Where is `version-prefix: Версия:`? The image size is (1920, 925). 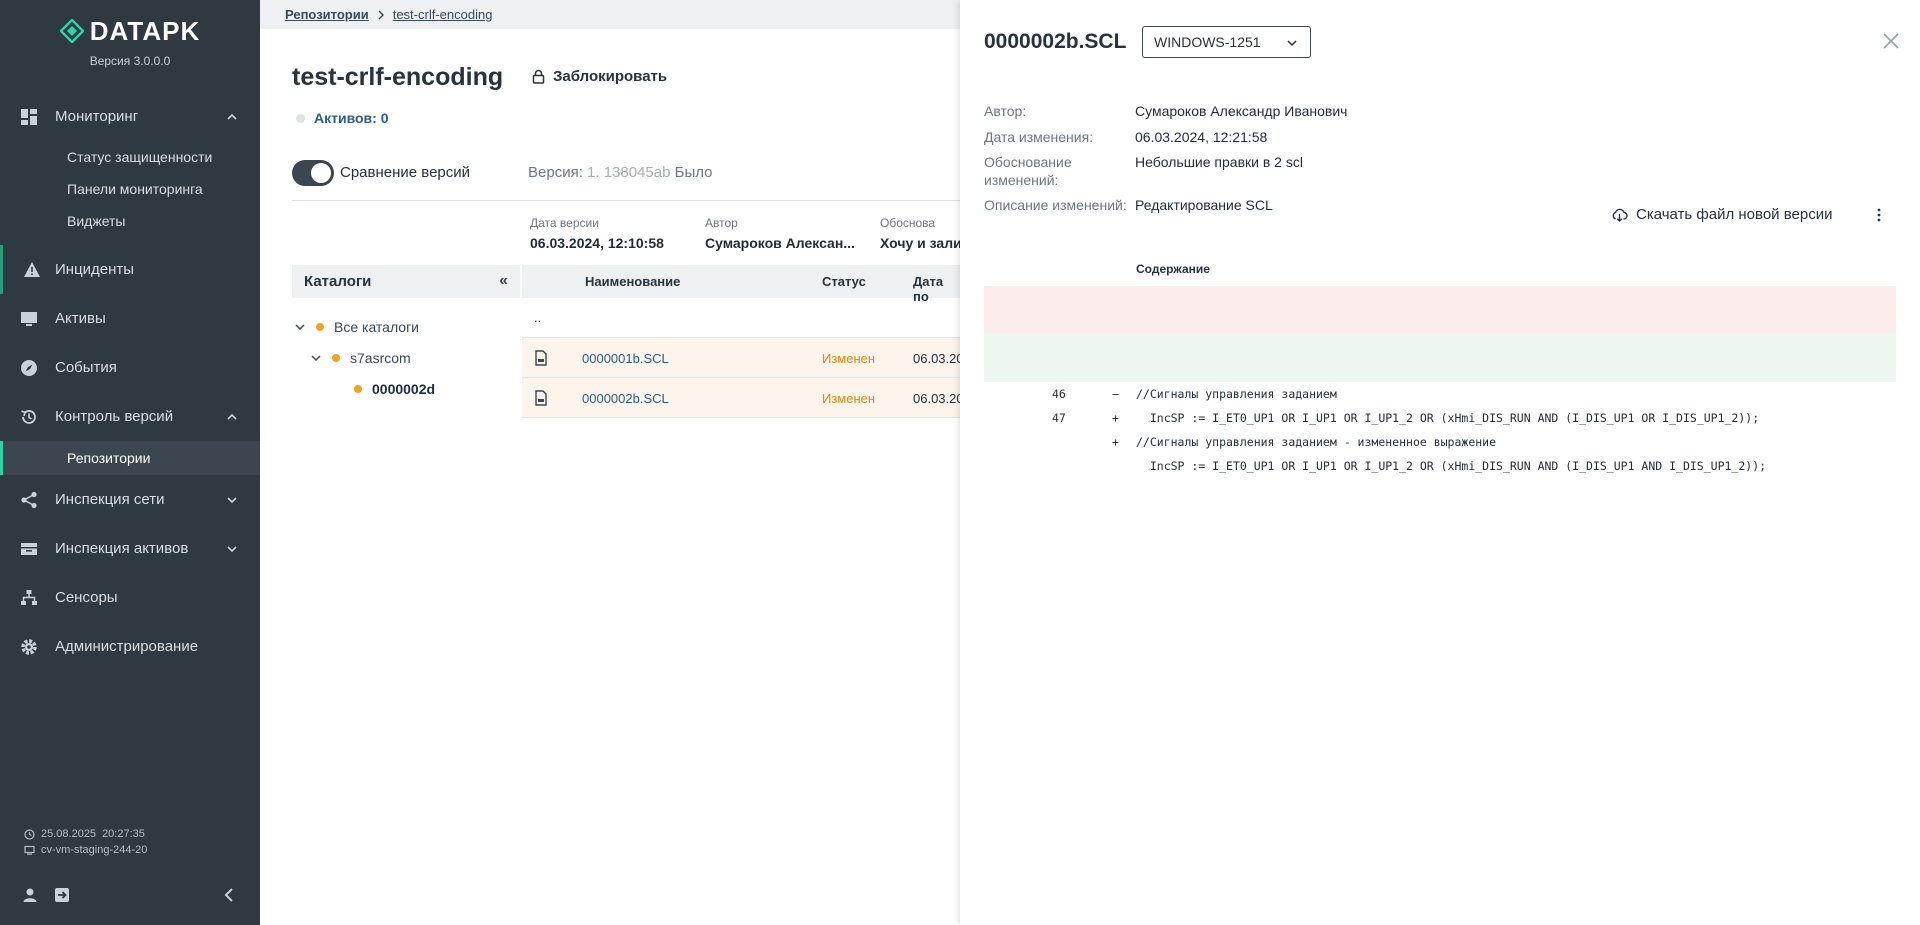
version-prefix: Версия: is located at coordinates (555, 172).